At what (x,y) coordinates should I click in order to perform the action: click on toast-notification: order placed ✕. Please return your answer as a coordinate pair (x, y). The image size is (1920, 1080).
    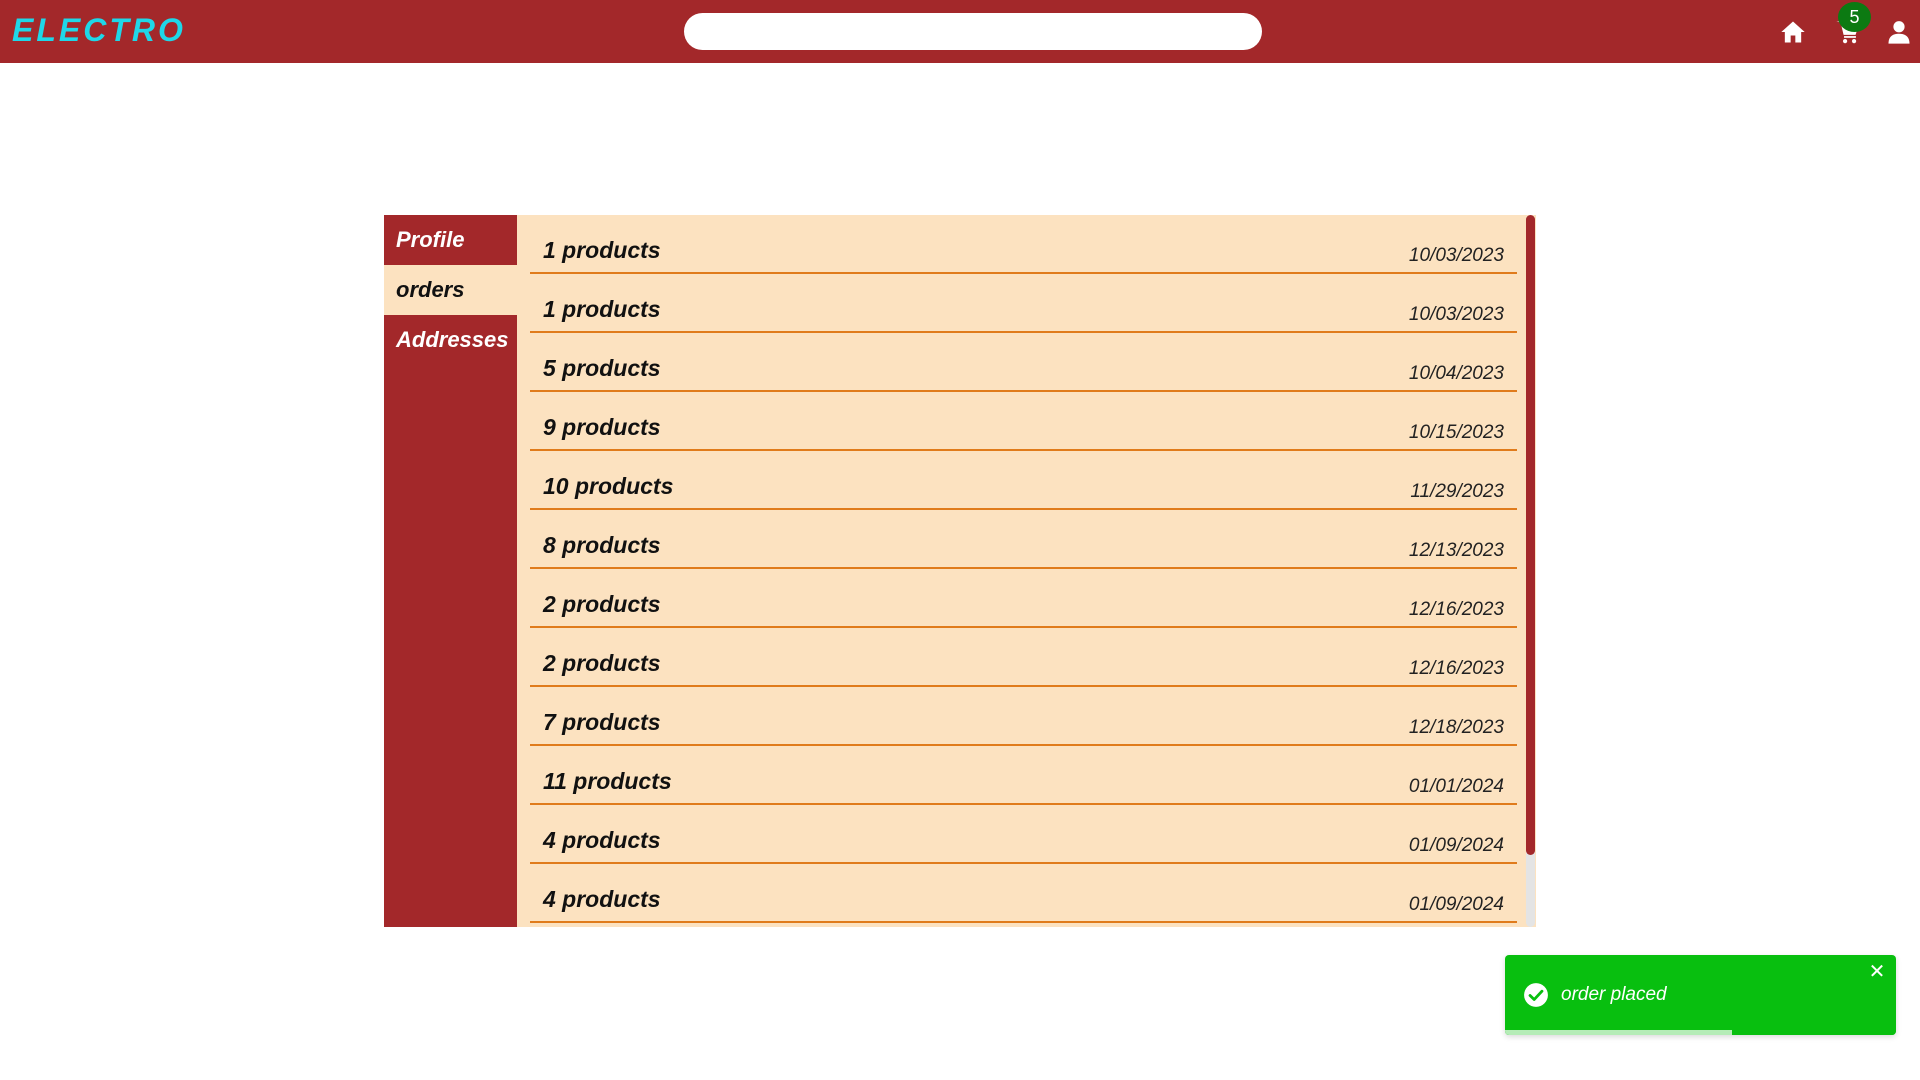
    Looking at the image, I should click on (1700, 995).